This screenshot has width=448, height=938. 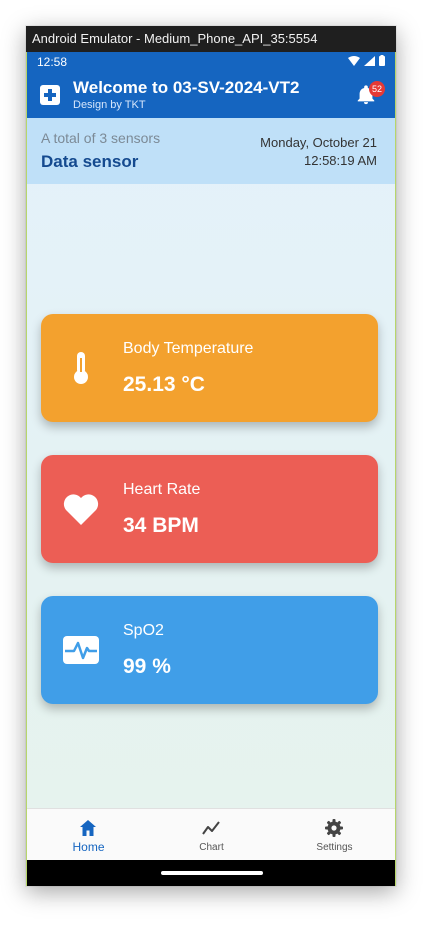 I want to click on heart-rate-card: Heart Rate 34 BPM, so click(x=209, y=509).